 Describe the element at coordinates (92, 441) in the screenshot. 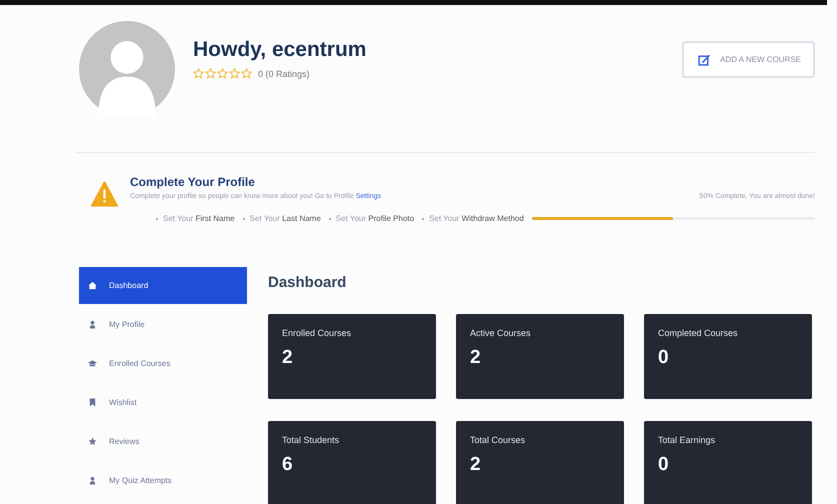

I see `star-icon` at that location.